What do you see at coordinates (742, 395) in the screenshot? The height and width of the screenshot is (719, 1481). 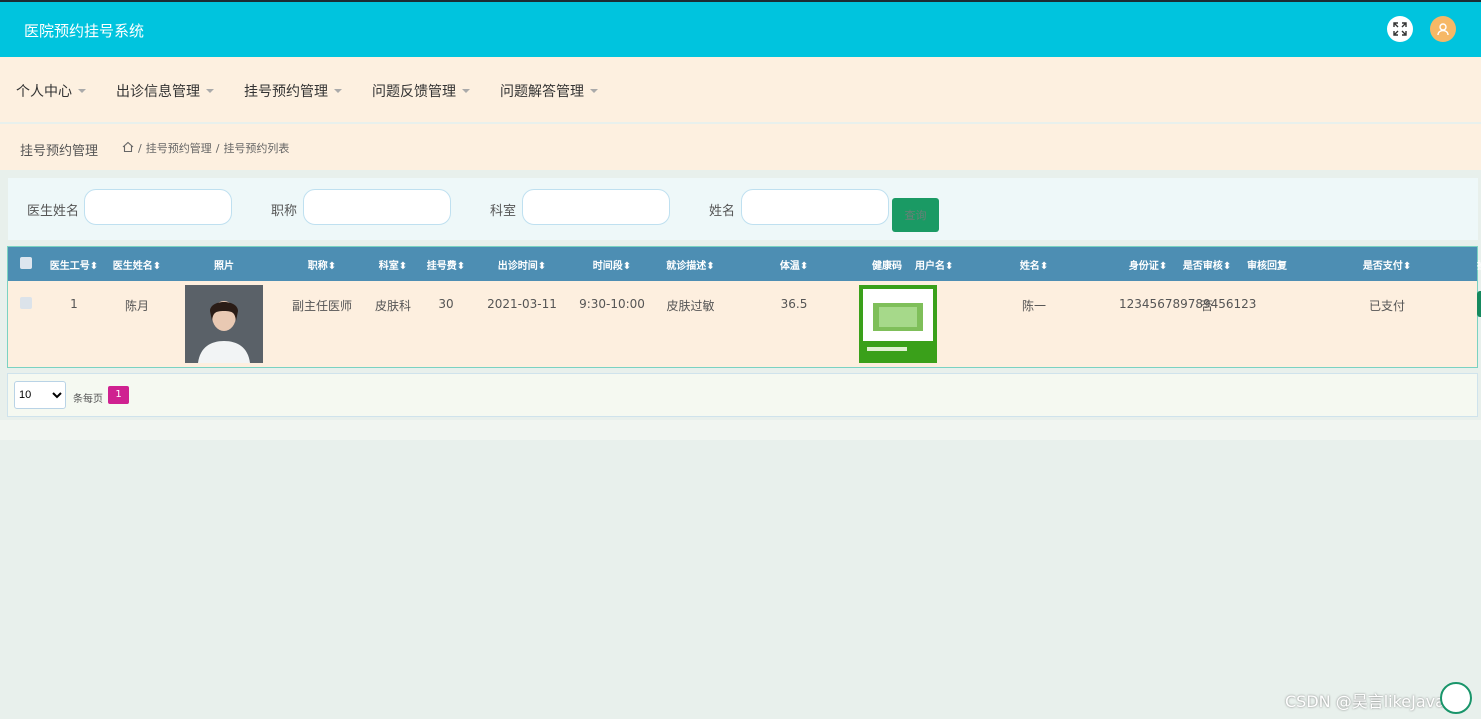 I see `pagination: 10 条每页 1` at bounding box center [742, 395].